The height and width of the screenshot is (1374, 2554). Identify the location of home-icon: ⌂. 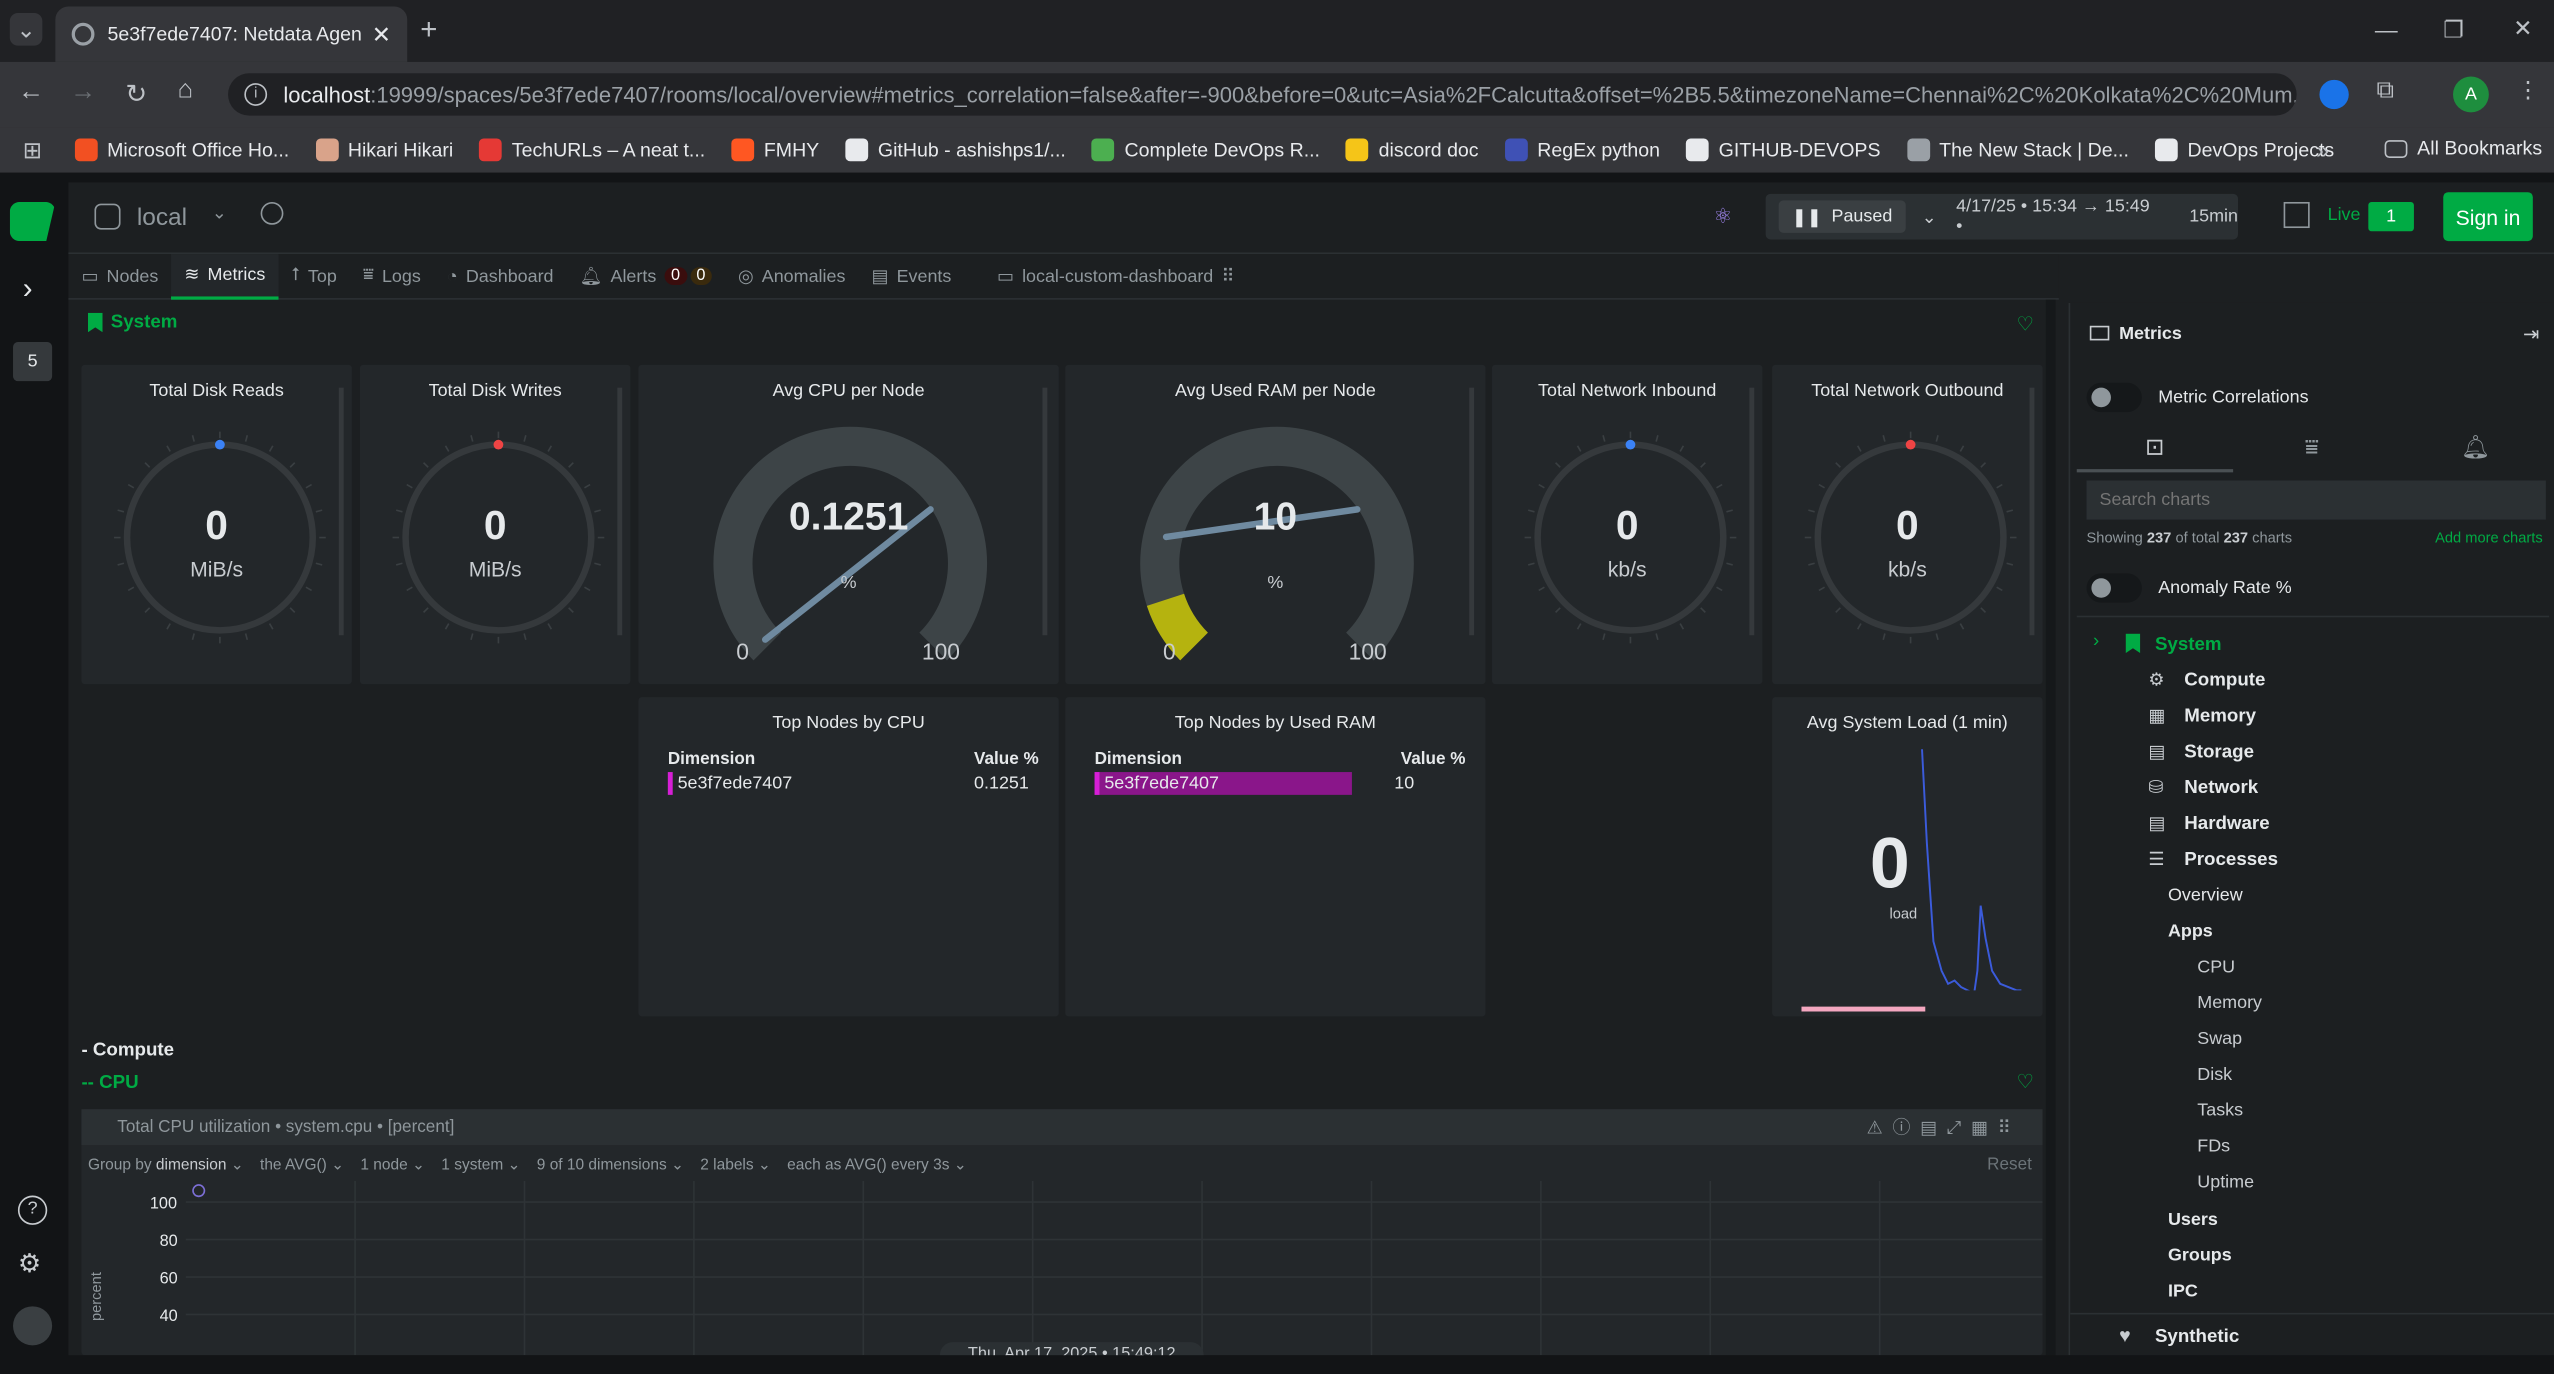
(186, 91).